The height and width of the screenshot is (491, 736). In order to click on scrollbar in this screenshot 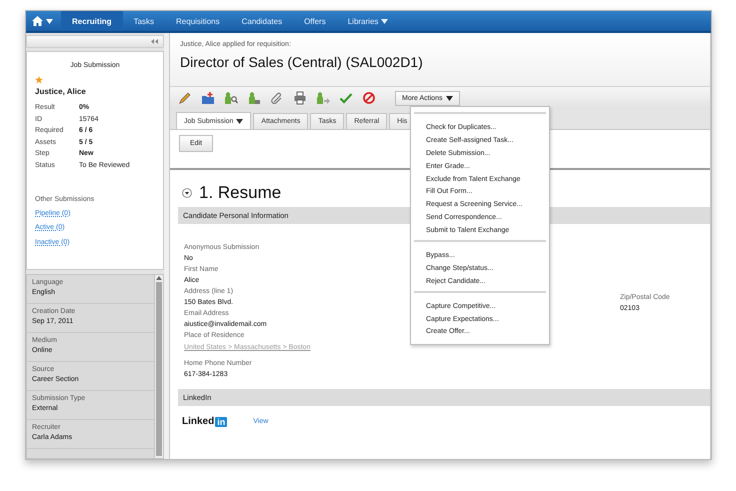, I will do `click(158, 366)`.